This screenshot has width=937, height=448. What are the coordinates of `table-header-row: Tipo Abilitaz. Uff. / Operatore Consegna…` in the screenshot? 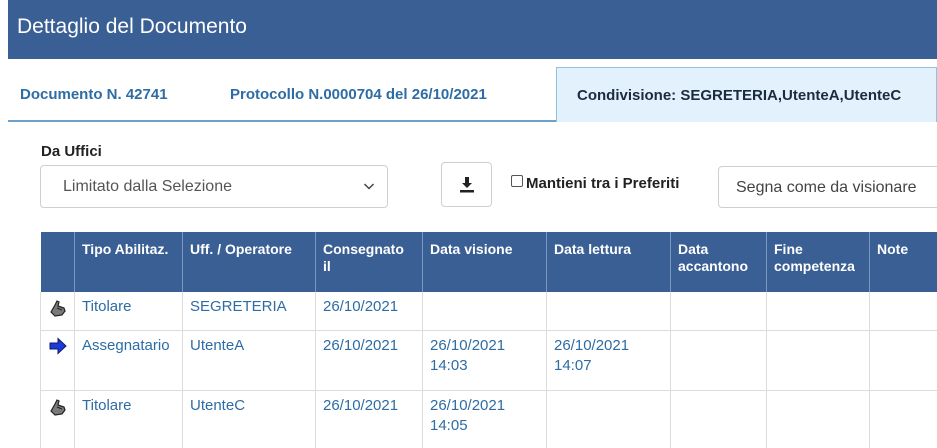 It's located at (488, 262).